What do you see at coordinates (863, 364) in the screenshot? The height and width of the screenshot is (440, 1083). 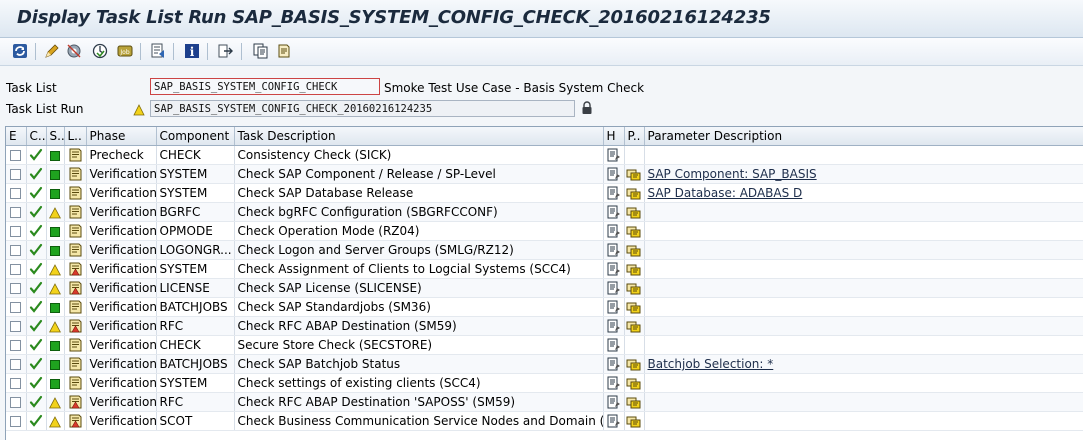 I see `parameter-description-cell: Batchjob Selection: *` at bounding box center [863, 364].